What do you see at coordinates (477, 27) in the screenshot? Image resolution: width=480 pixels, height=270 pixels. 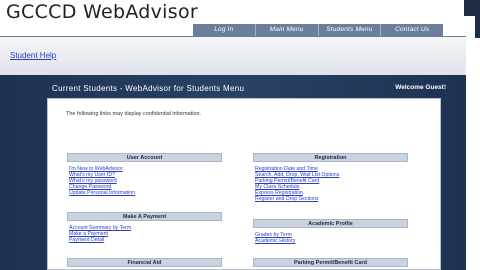 I see `window-edge` at bounding box center [477, 27].